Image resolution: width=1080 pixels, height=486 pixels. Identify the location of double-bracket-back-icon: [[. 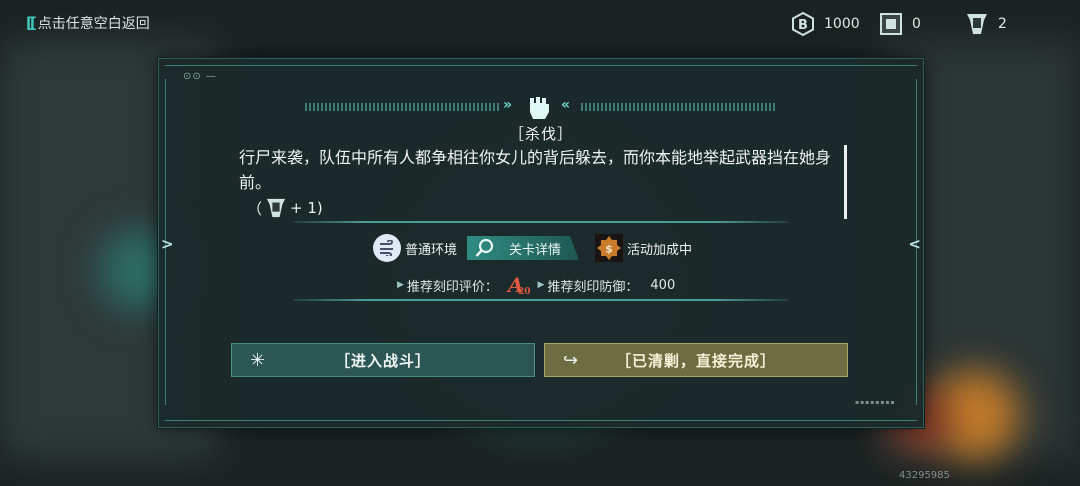
(31, 23).